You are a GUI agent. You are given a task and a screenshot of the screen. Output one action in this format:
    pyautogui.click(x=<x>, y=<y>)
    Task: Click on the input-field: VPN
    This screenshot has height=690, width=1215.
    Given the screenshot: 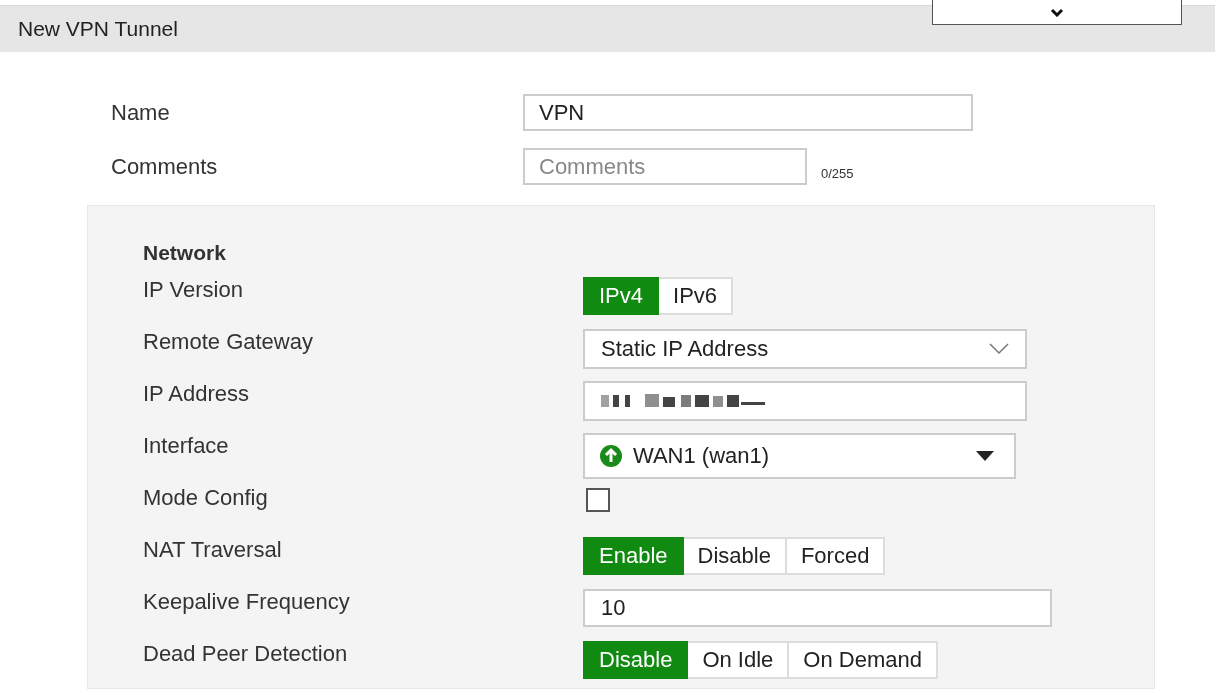 What is the action you would take?
    pyautogui.click(x=748, y=112)
    